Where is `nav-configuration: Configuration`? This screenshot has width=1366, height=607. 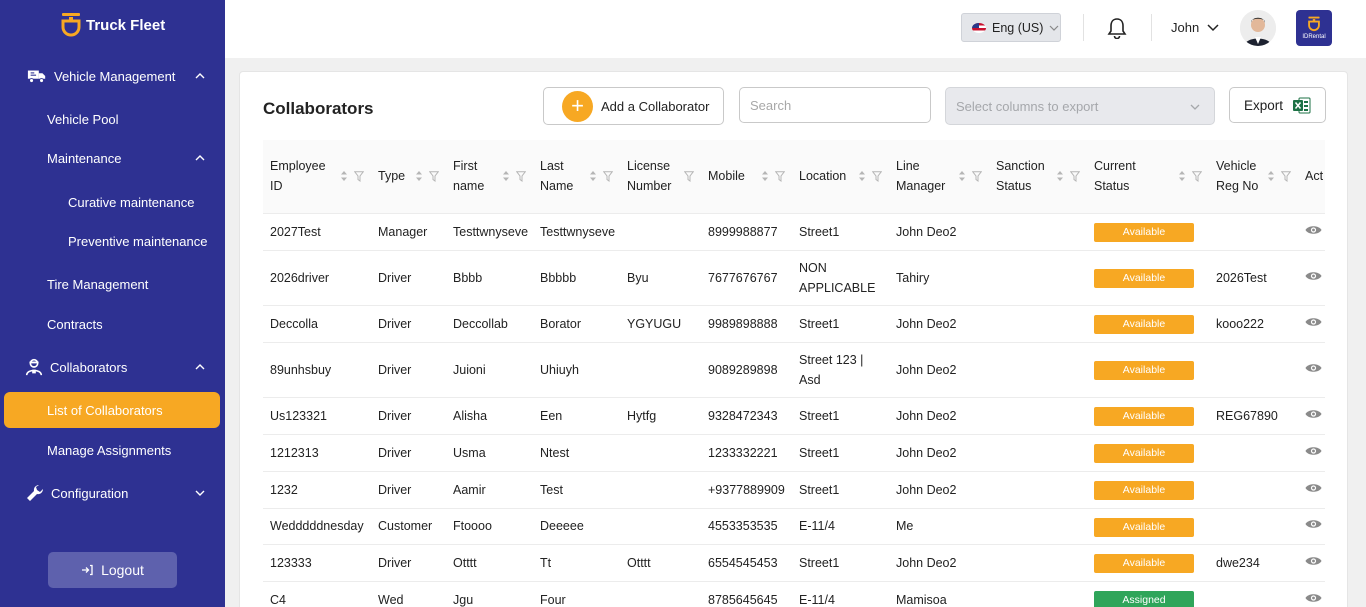
nav-configuration: Configuration is located at coordinates (112, 493).